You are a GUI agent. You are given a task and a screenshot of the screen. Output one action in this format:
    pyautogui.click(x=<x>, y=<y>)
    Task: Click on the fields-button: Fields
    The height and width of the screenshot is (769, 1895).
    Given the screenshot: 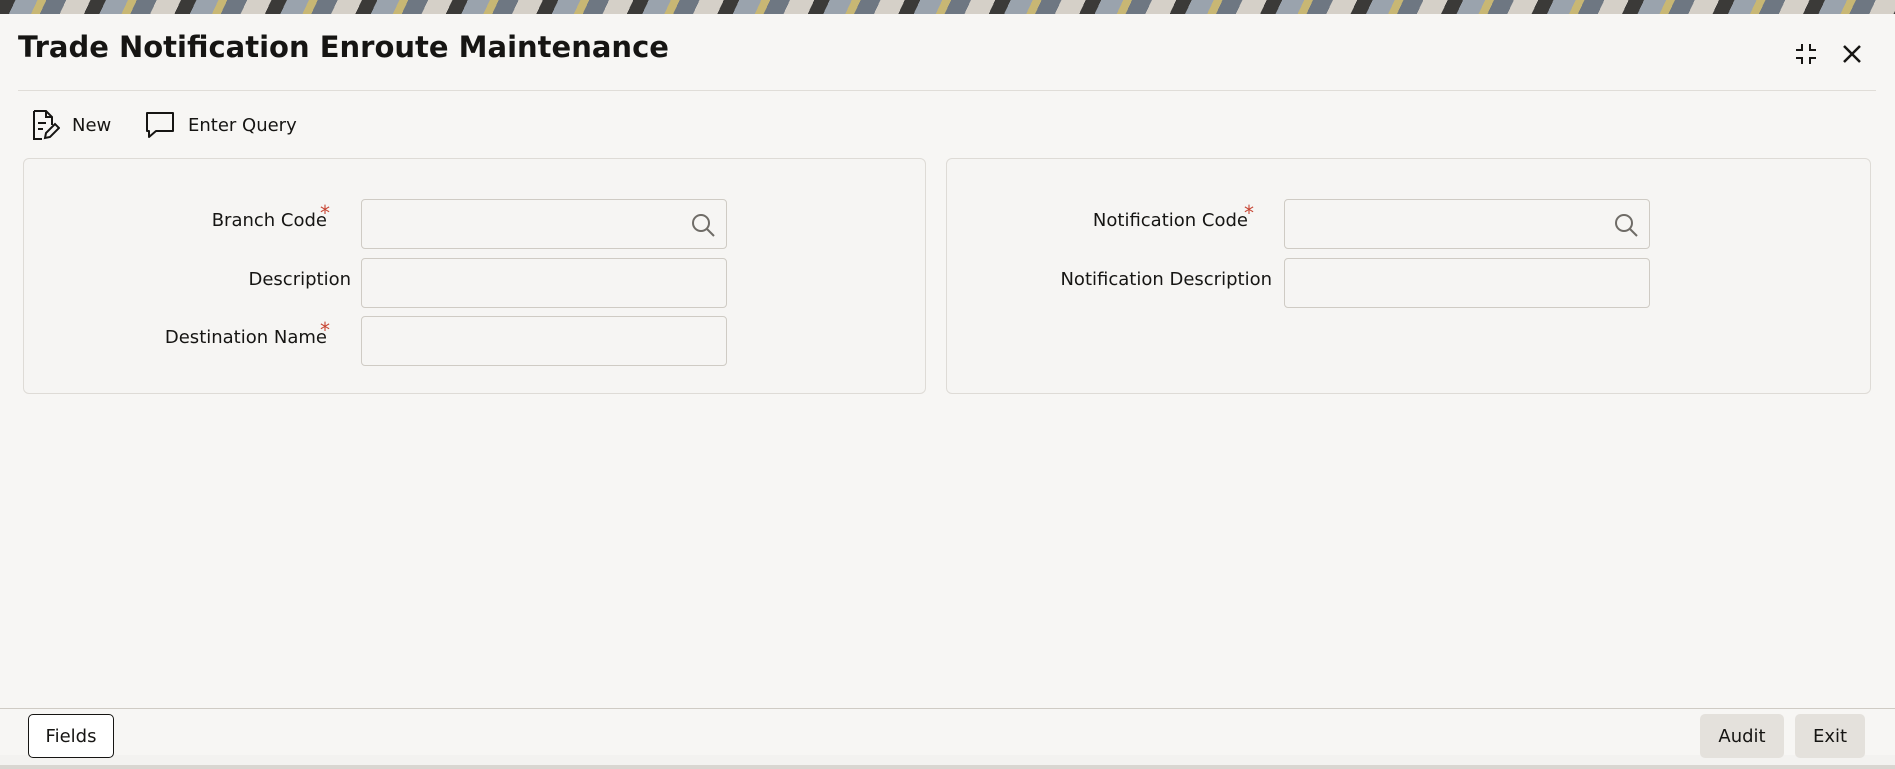 What is the action you would take?
    pyautogui.click(x=71, y=736)
    